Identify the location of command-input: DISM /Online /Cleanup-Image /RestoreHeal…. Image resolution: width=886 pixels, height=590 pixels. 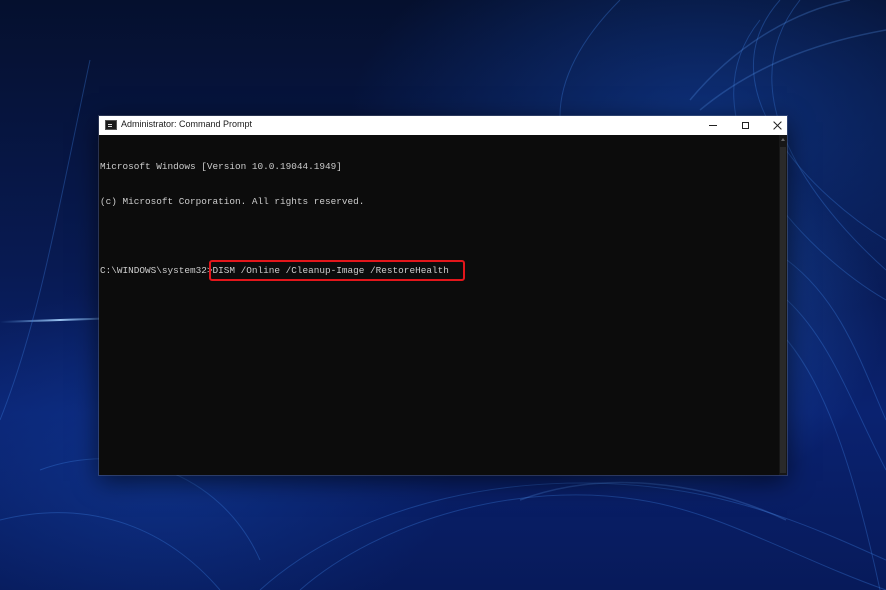
(336, 270).